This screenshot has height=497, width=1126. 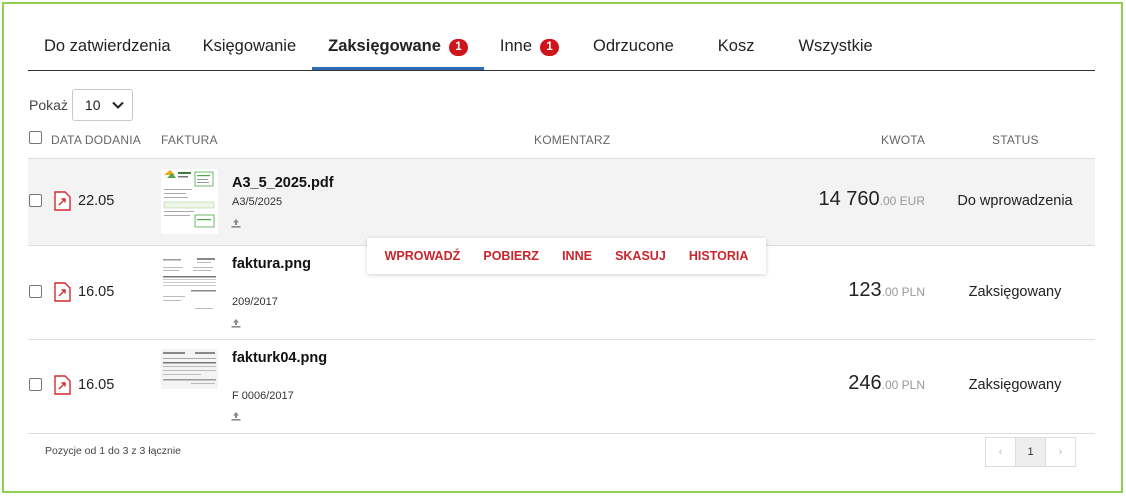 What do you see at coordinates (516, 46) in the screenshot?
I see `tab-label: Inne` at bounding box center [516, 46].